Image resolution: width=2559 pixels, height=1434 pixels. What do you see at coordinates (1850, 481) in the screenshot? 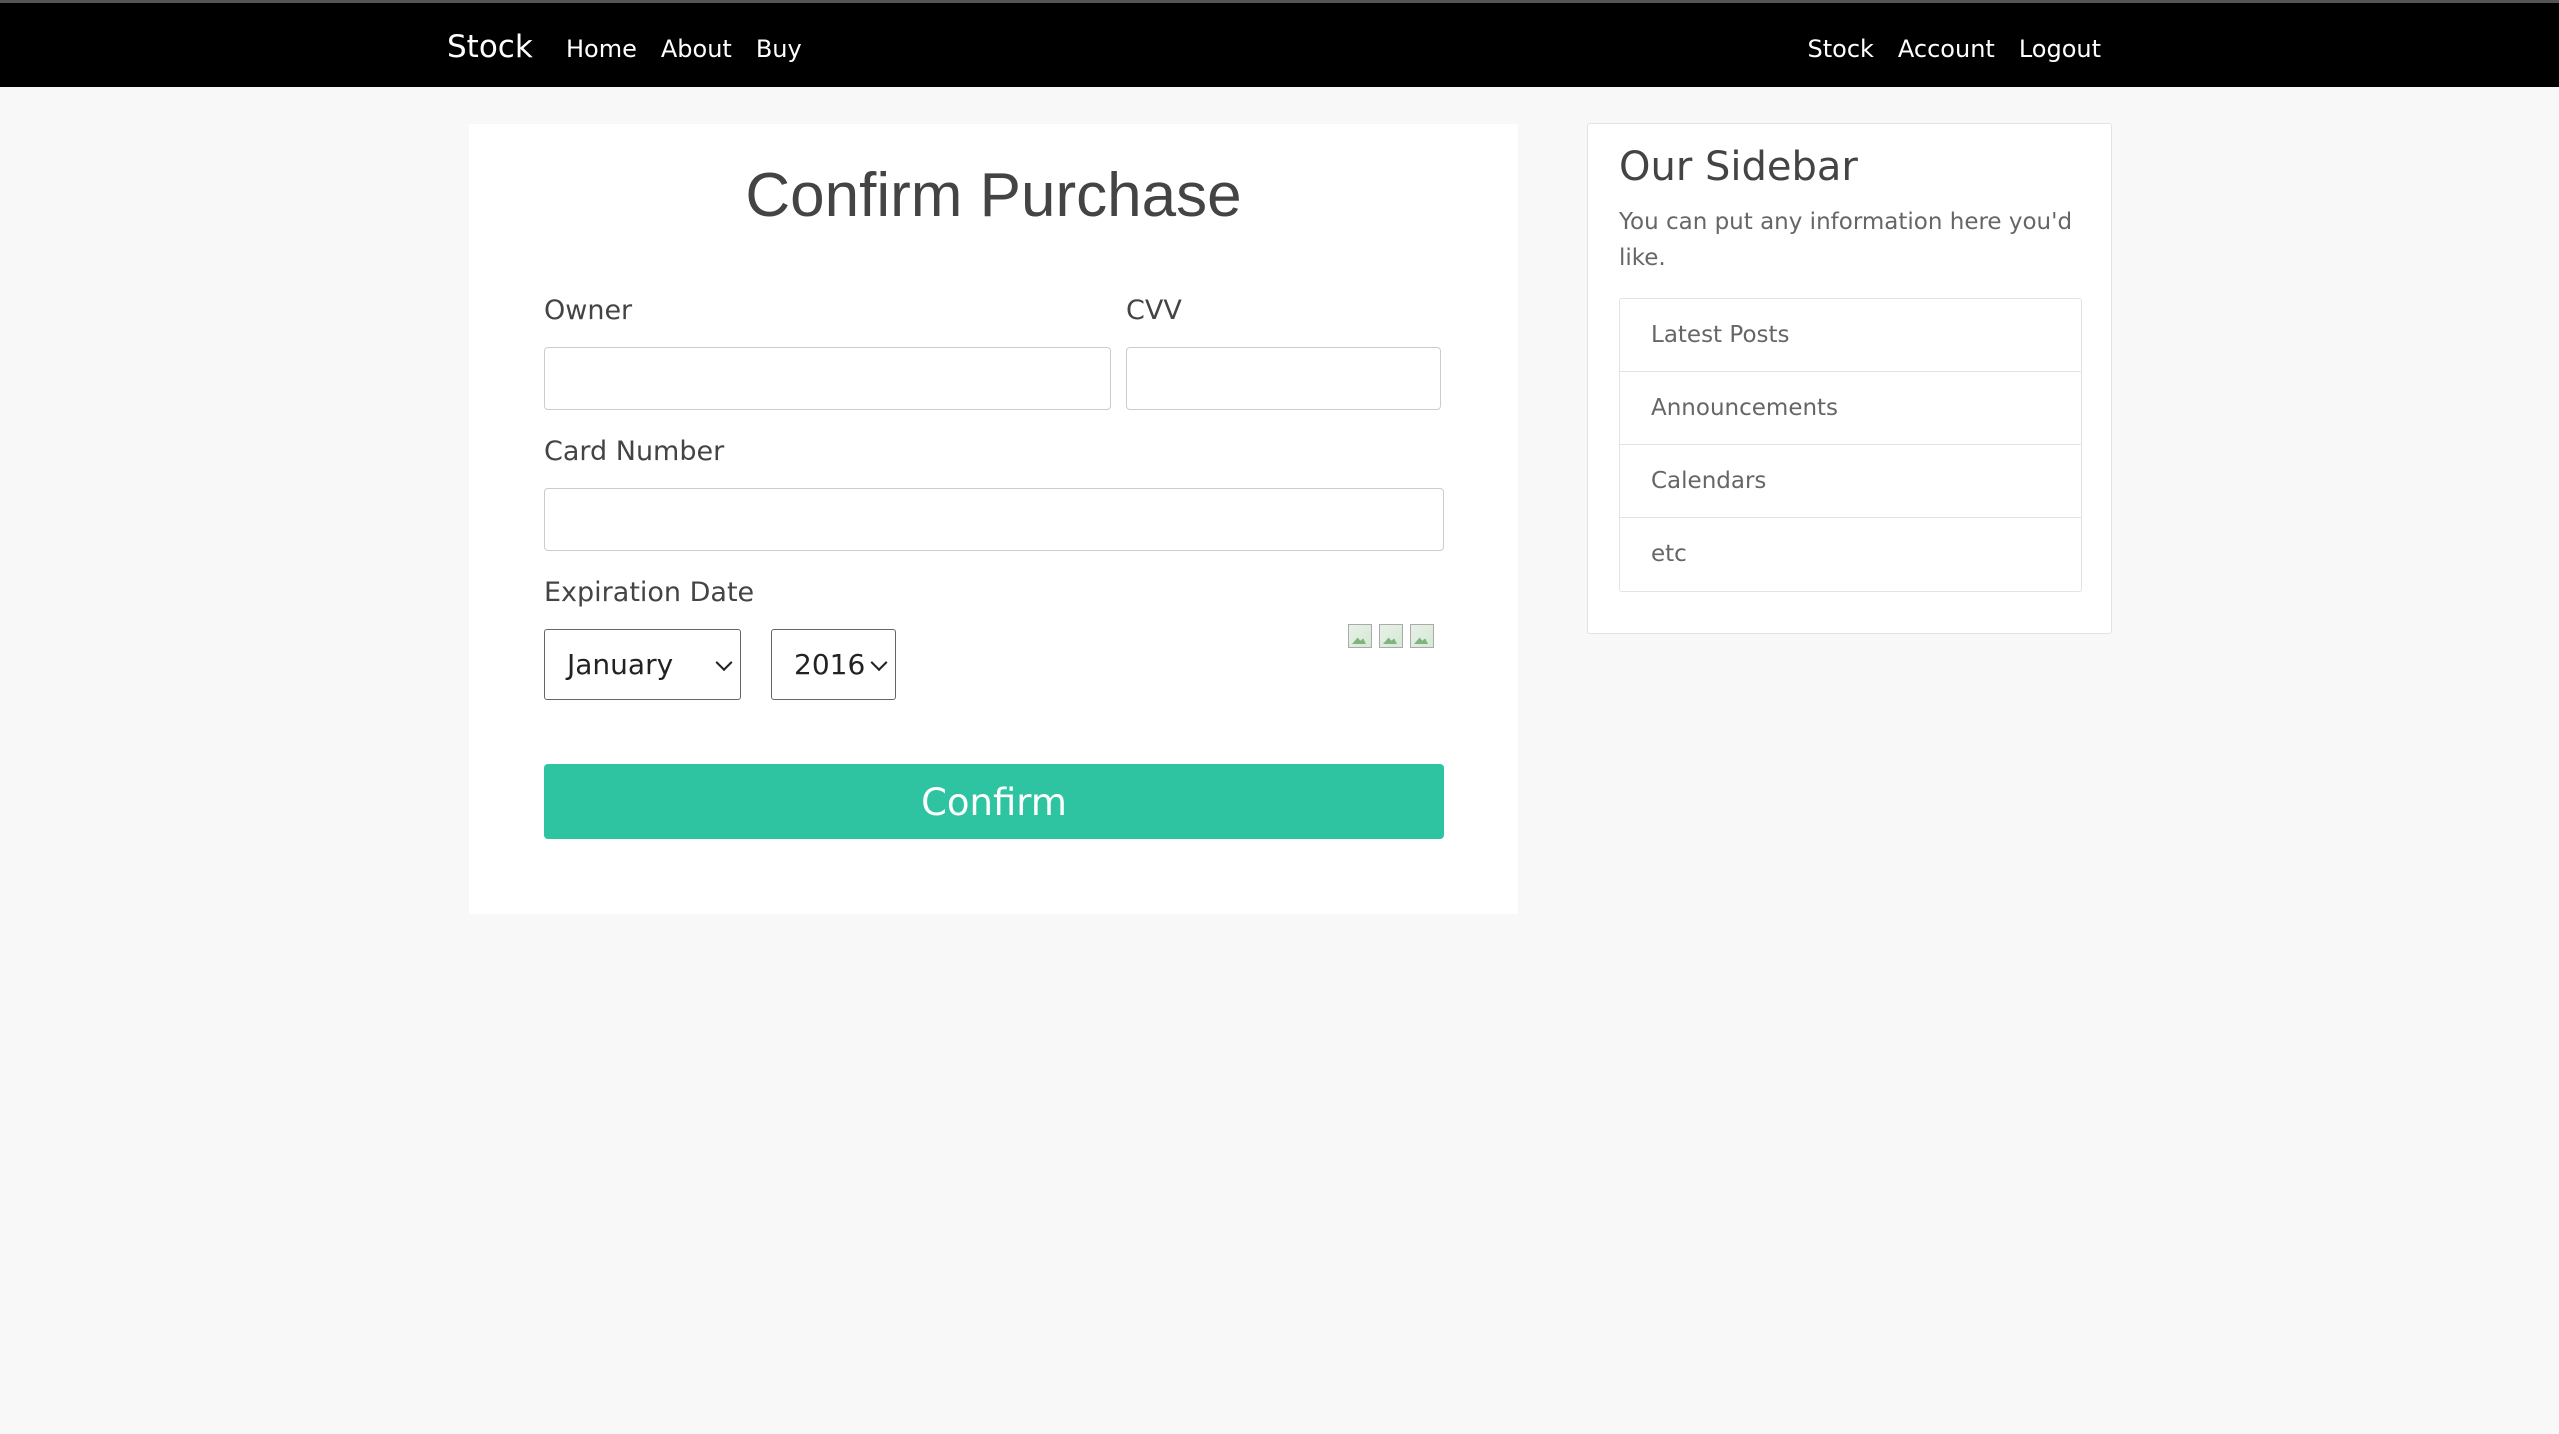
I see `sidebar-item-calendars: Calendars` at bounding box center [1850, 481].